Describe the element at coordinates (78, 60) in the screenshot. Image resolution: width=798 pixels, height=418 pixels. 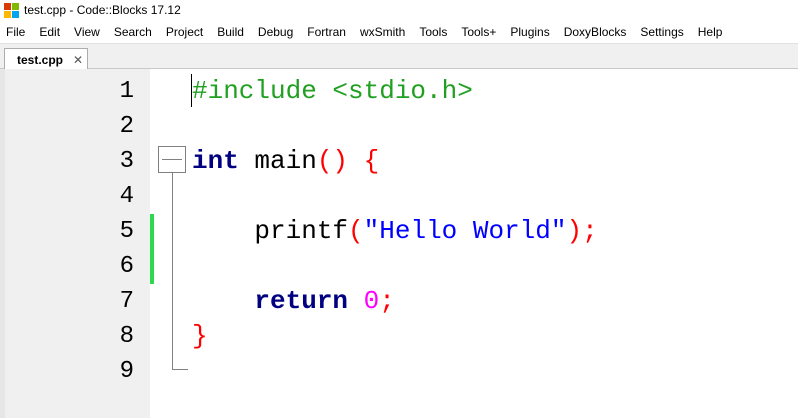
I see `close-icon: ✕` at that location.